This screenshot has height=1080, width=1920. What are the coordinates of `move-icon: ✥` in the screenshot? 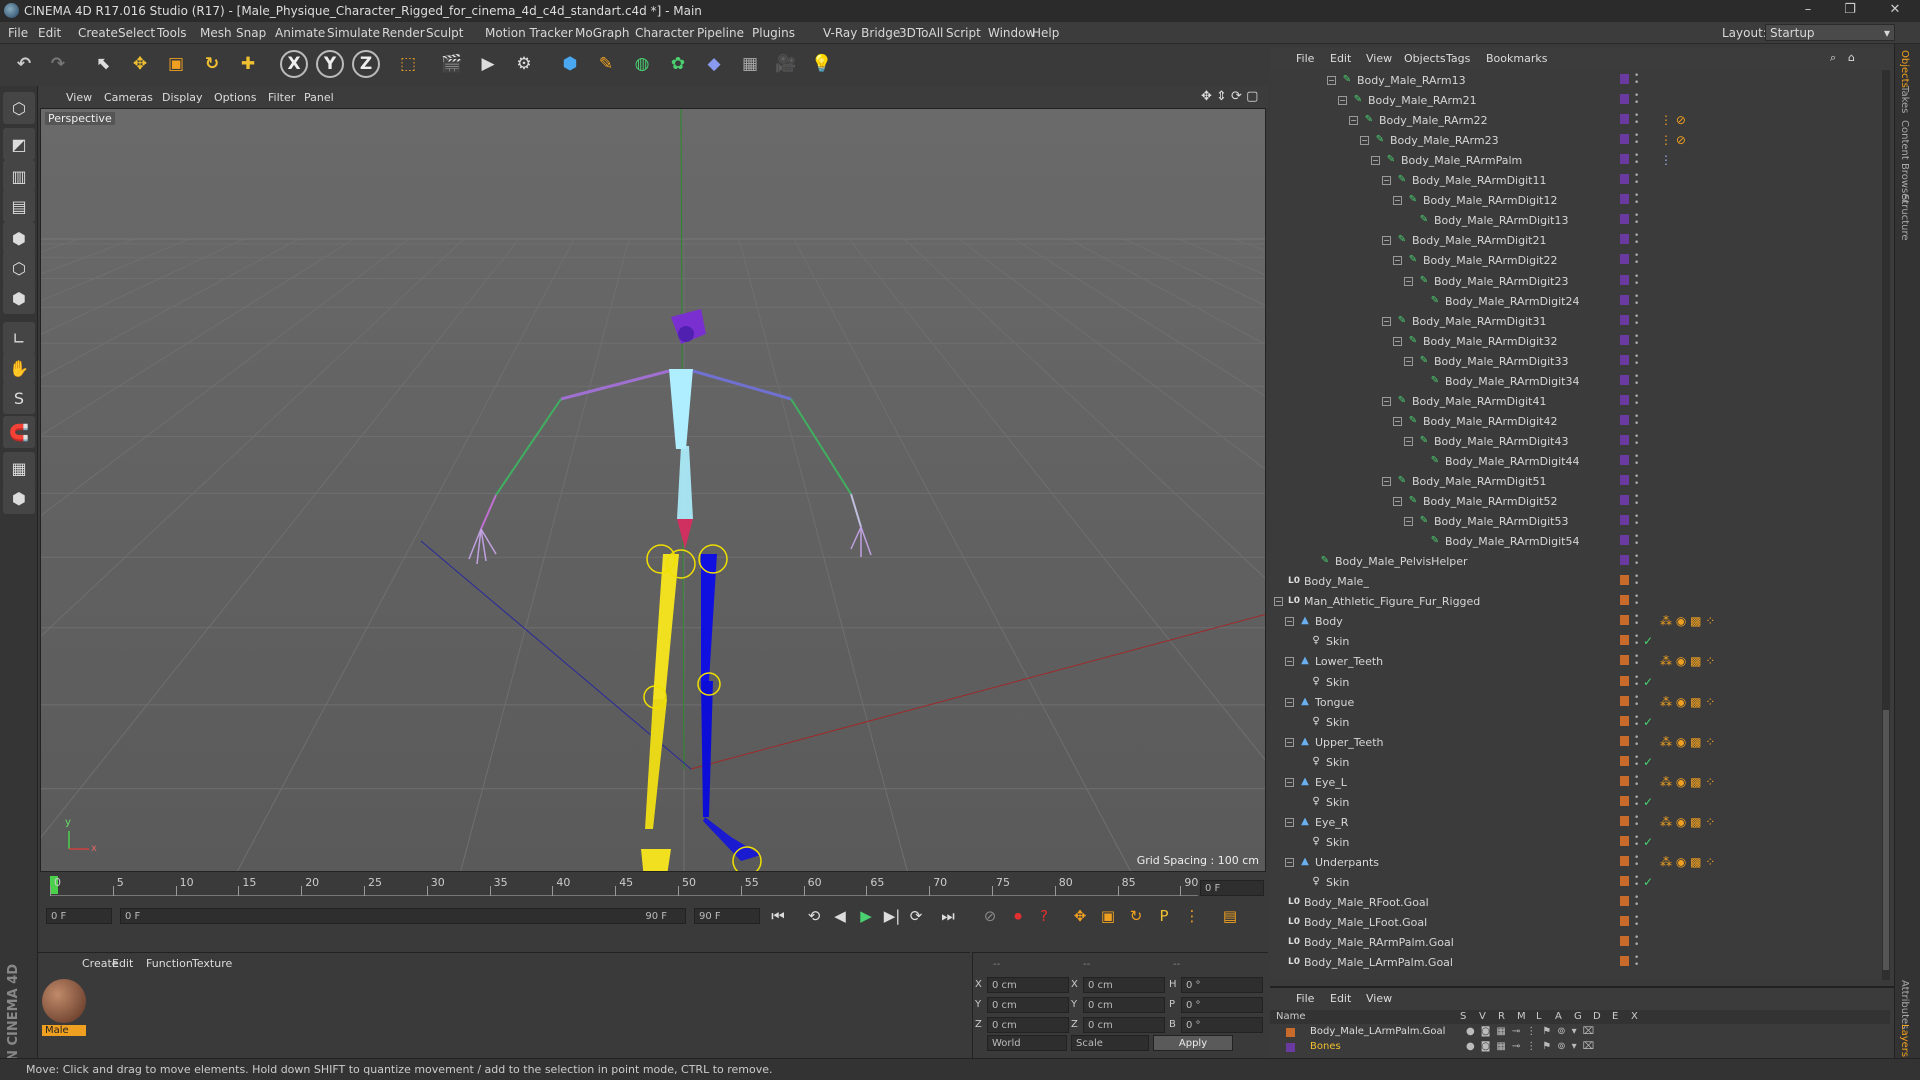 It's located at (140, 64).